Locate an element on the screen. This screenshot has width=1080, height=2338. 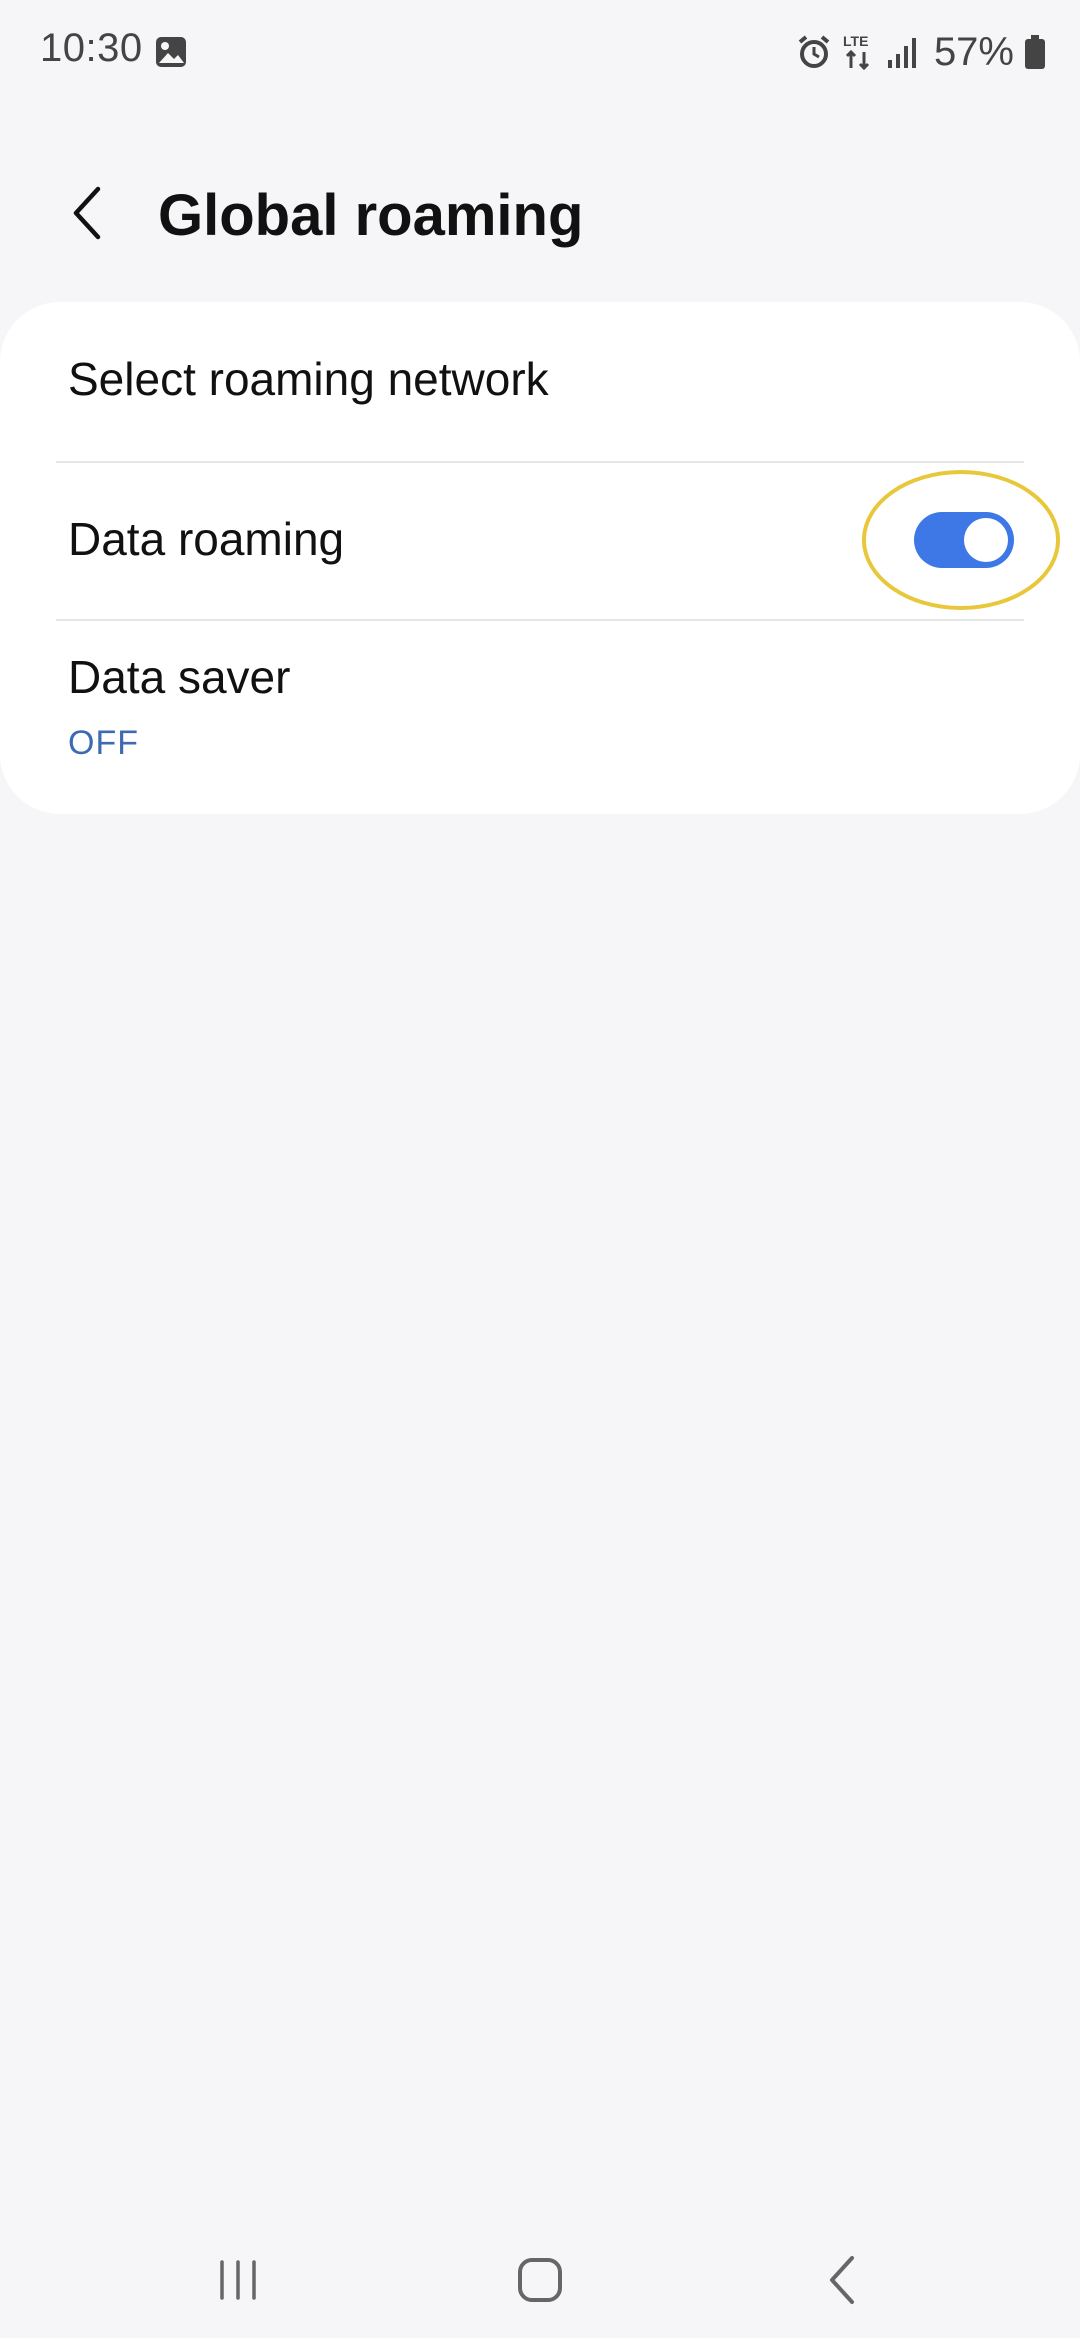
recent-apps-button is located at coordinates (238, 2282).